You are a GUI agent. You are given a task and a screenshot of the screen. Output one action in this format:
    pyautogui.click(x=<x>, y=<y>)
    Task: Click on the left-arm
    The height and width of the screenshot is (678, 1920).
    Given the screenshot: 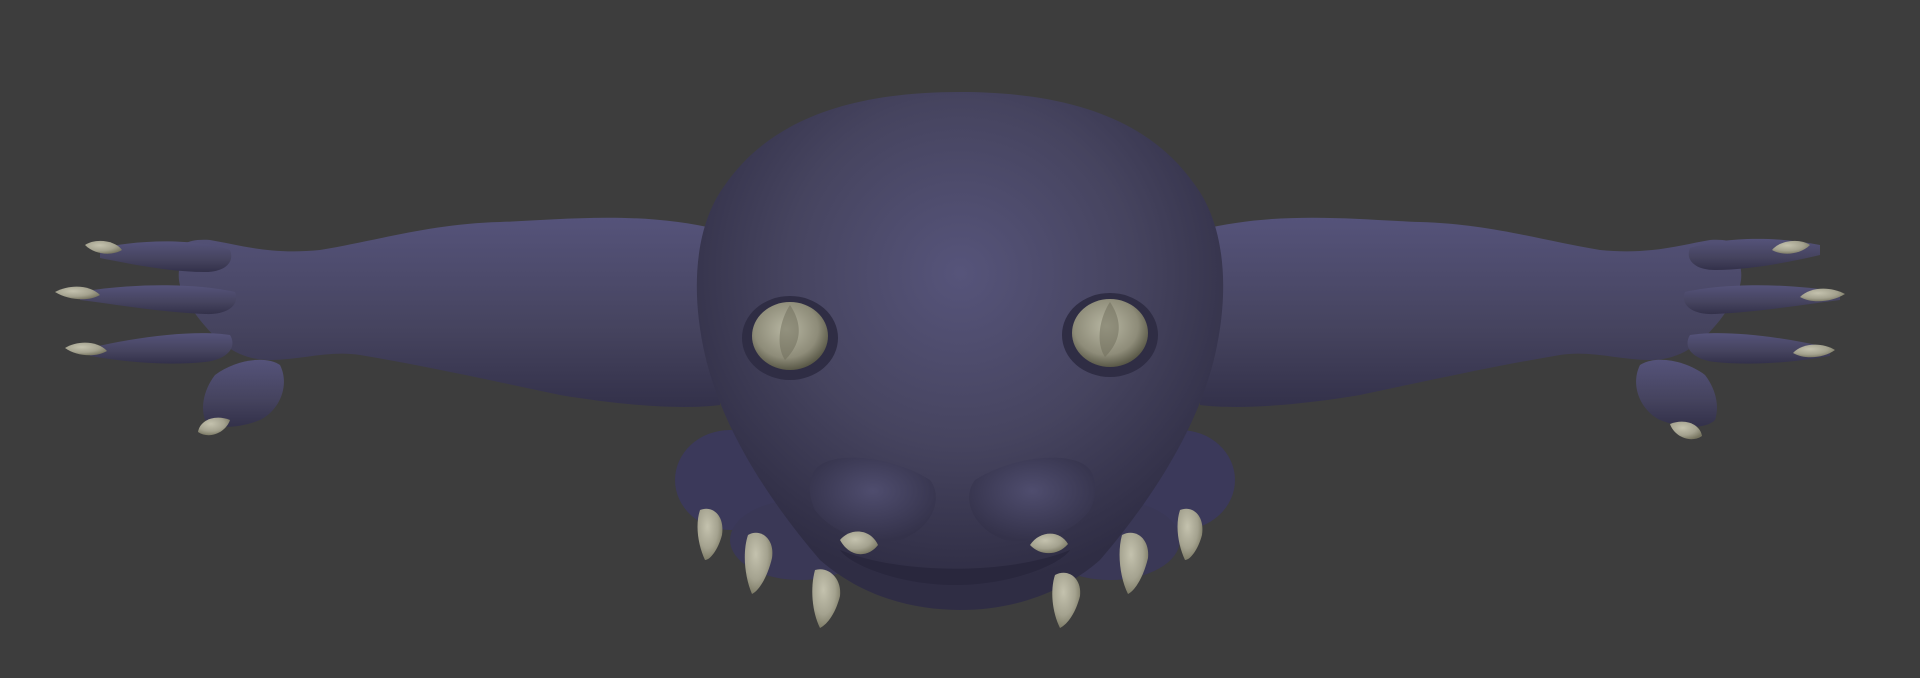 What is the action you would take?
    pyautogui.click(x=400, y=322)
    